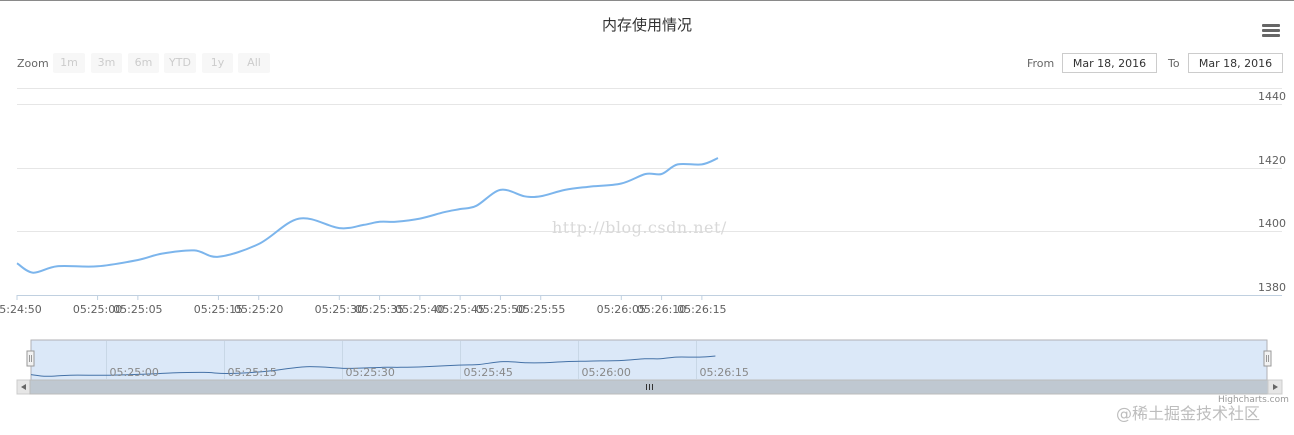  I want to click on x-tick-label: 05:25:20, so click(258, 309).